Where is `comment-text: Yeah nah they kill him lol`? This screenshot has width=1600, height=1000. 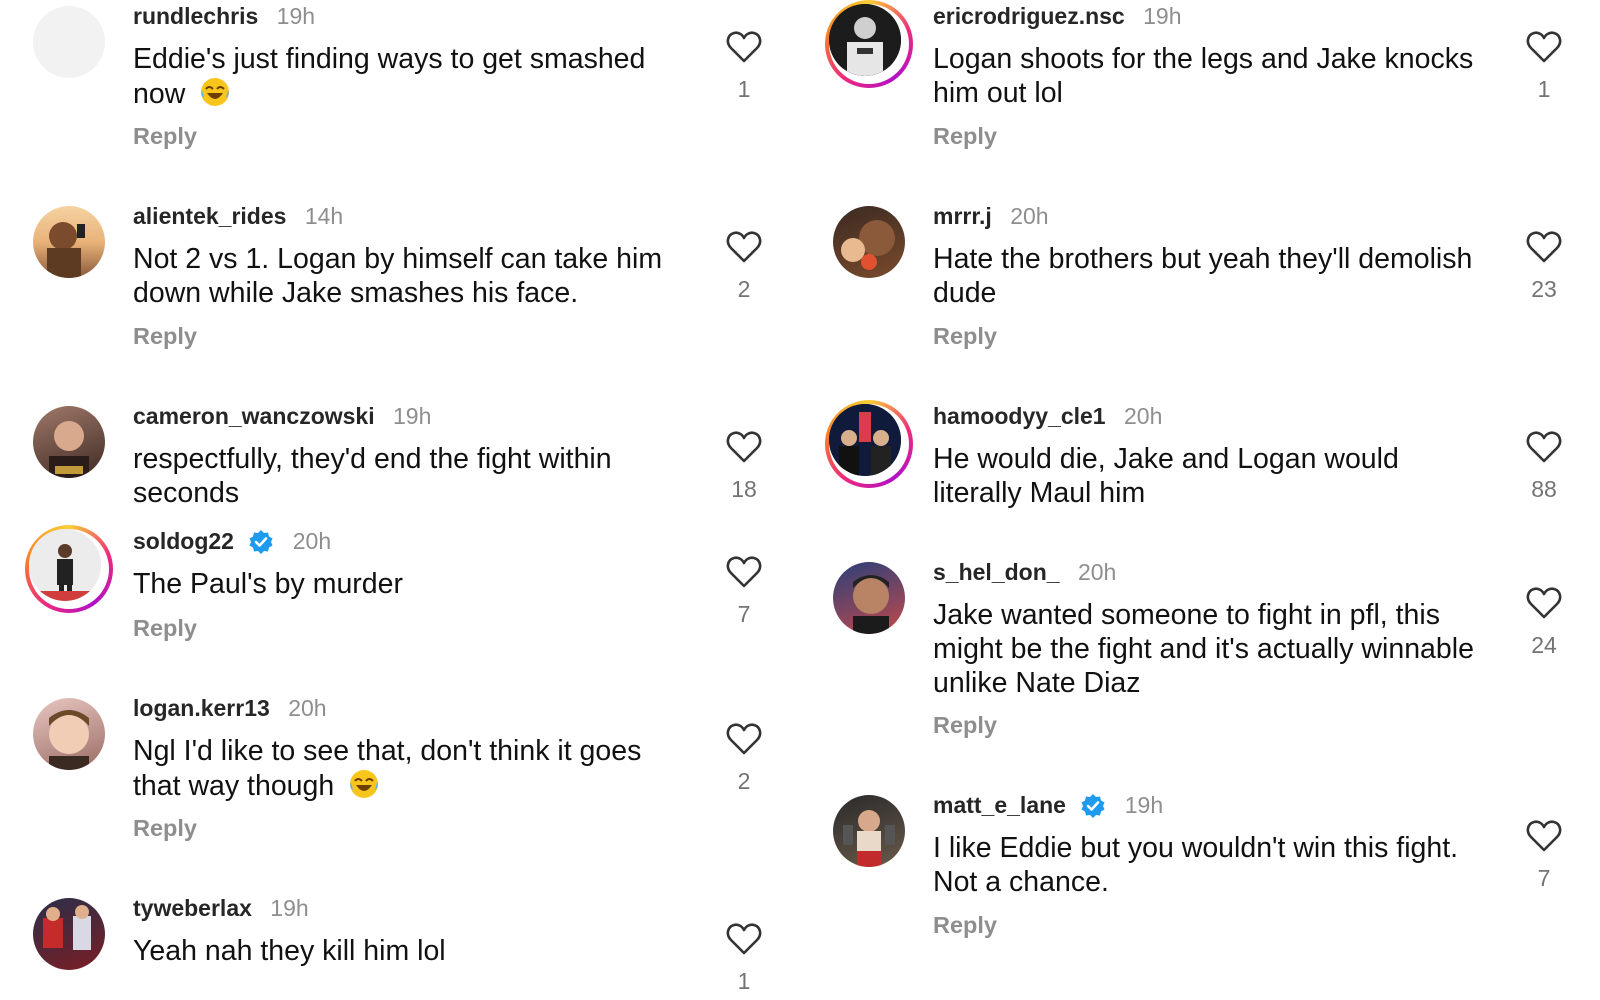
comment-text: Yeah nah they kill him lol is located at coordinates (289, 951).